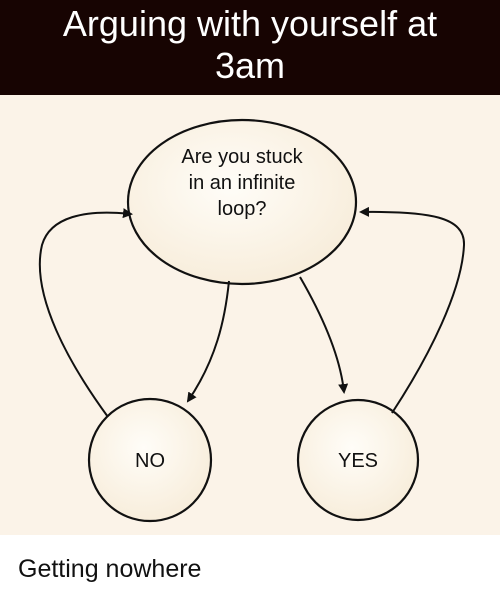  Describe the element at coordinates (250, 65) in the screenshot. I see `top-caption-line-2: 3am` at that location.